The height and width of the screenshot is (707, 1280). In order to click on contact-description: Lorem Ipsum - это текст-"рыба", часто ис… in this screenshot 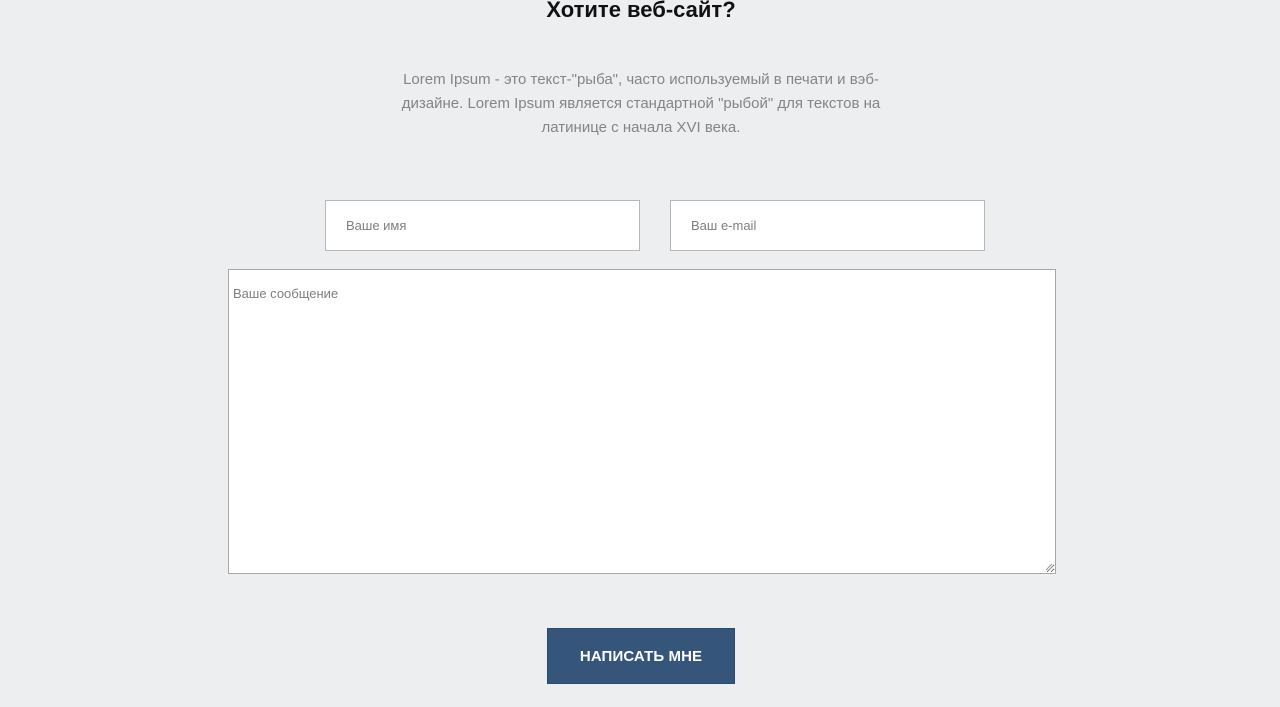, I will do `click(641, 103)`.